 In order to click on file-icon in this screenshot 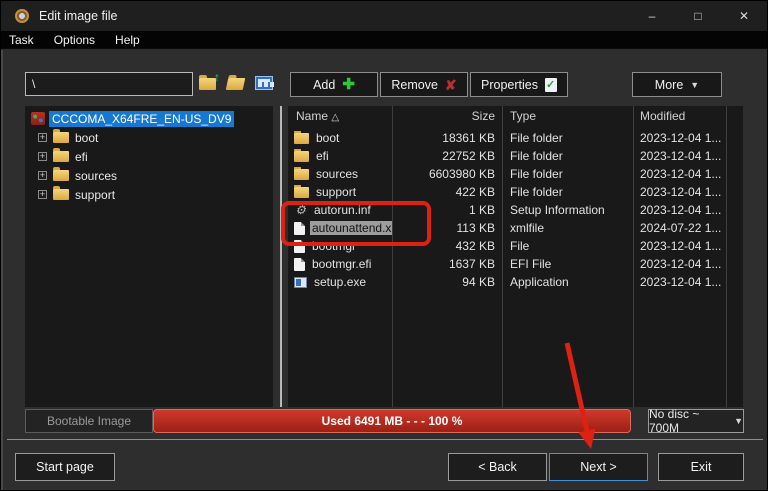, I will do `click(299, 264)`.